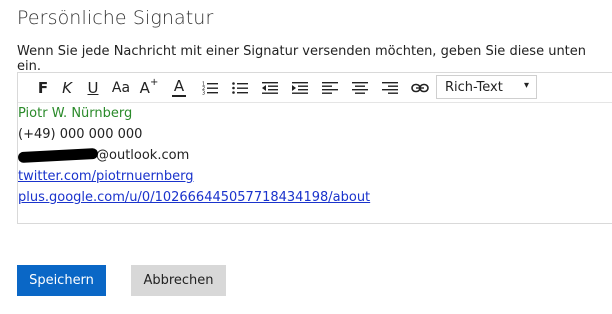 The height and width of the screenshot is (314, 612). What do you see at coordinates (61, 280) in the screenshot?
I see `save-button: Speichern` at bounding box center [61, 280].